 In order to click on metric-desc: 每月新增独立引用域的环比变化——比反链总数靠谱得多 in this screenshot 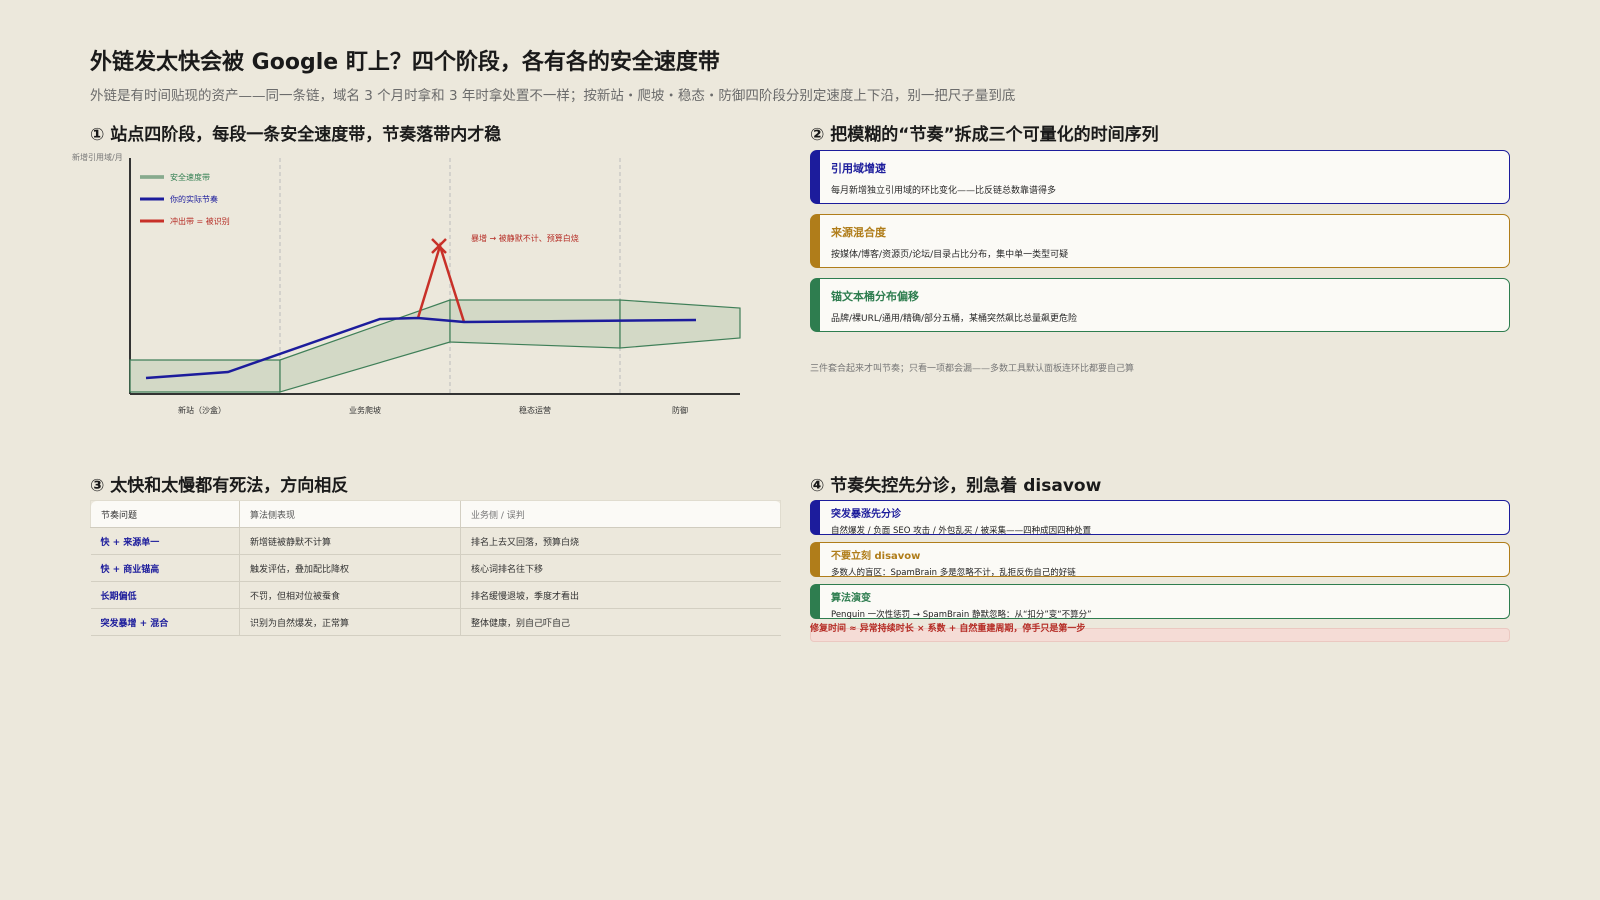, I will do `click(944, 191)`.